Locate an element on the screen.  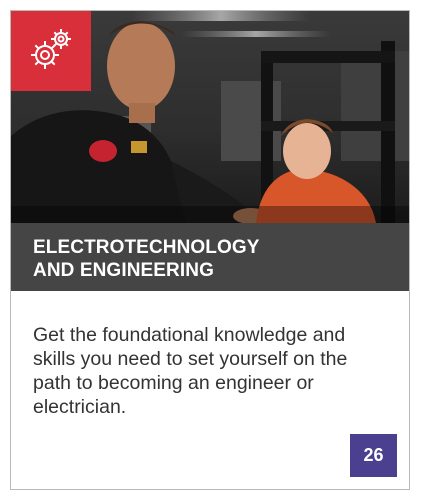
course-title-line-1: ELECTROTECHNOLOGY is located at coordinates (146, 247).